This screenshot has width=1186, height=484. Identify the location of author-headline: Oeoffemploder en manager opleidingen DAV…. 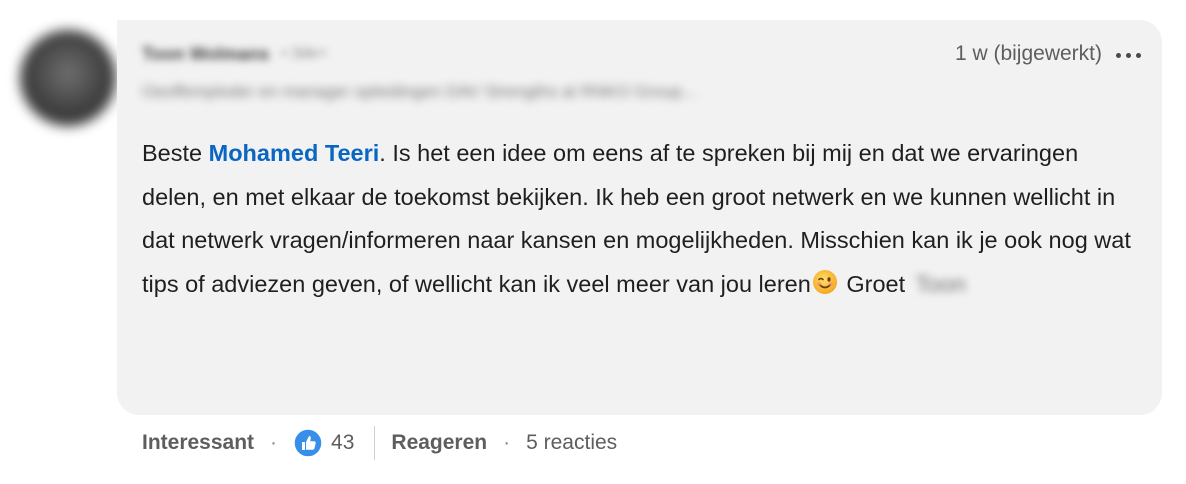
(419, 91).